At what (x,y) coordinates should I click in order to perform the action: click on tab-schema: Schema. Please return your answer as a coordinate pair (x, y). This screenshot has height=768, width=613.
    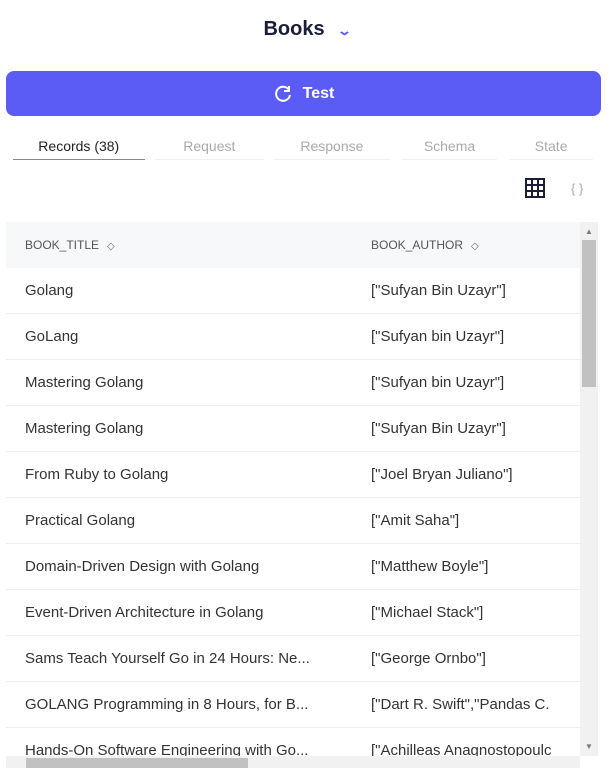
    Looking at the image, I should click on (449, 149).